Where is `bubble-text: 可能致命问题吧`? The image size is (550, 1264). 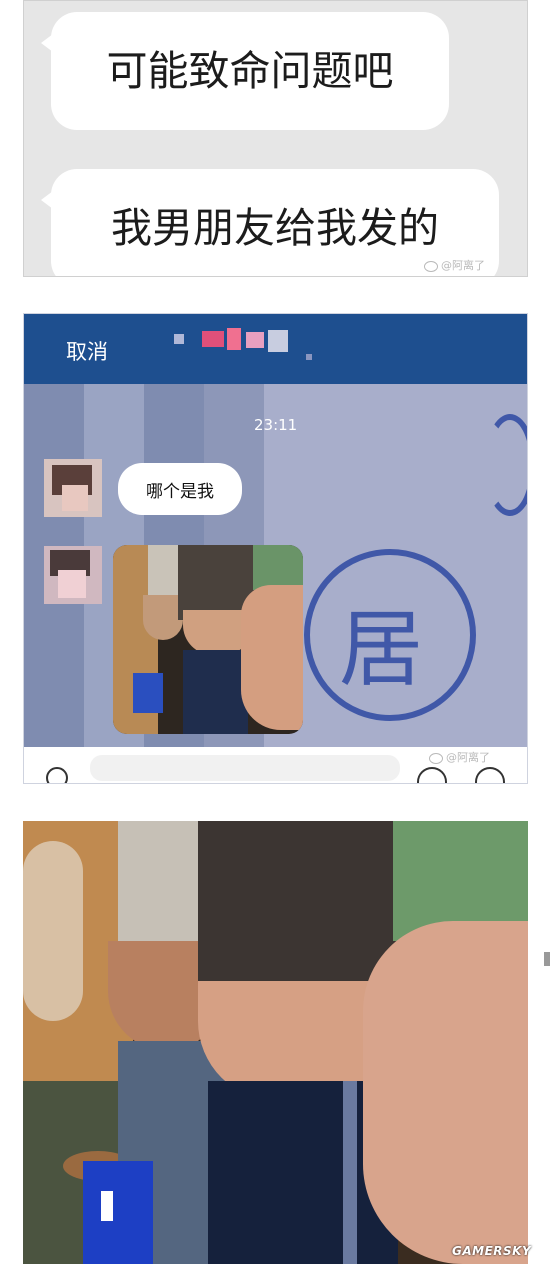
bubble-text: 可能致命问题吧 is located at coordinates (250, 70).